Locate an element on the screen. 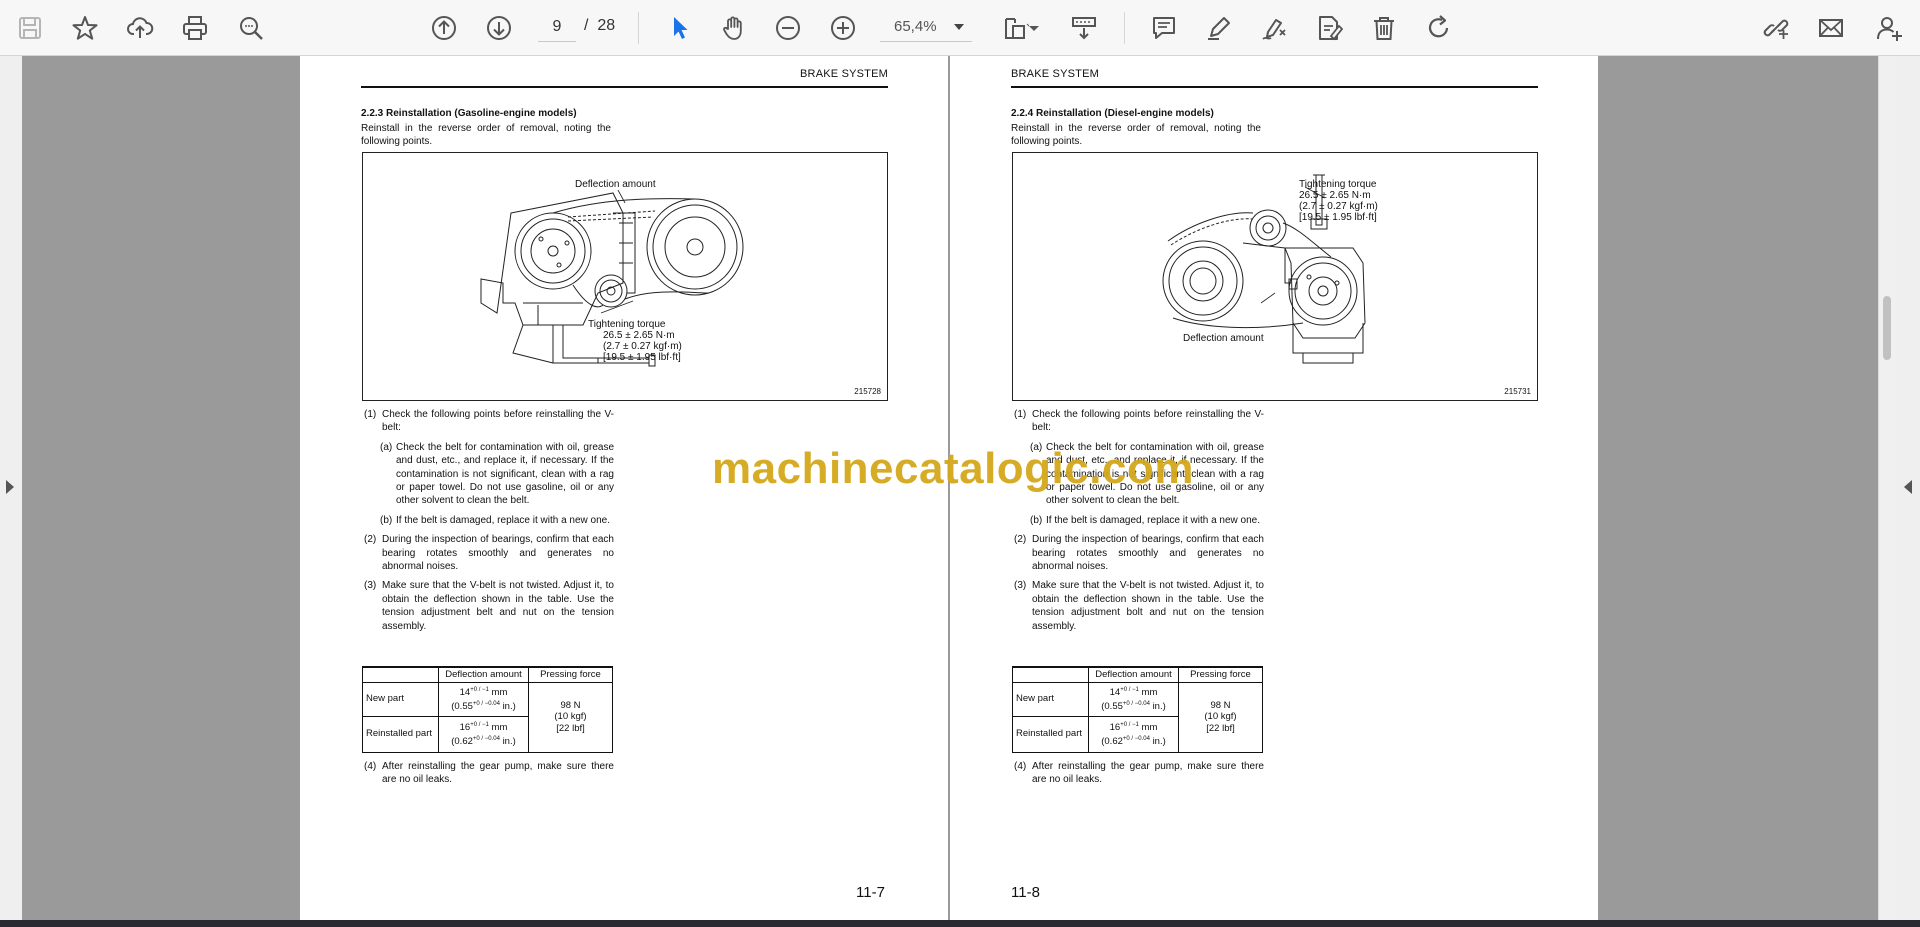  chevron-down-icon is located at coordinates (959, 27).